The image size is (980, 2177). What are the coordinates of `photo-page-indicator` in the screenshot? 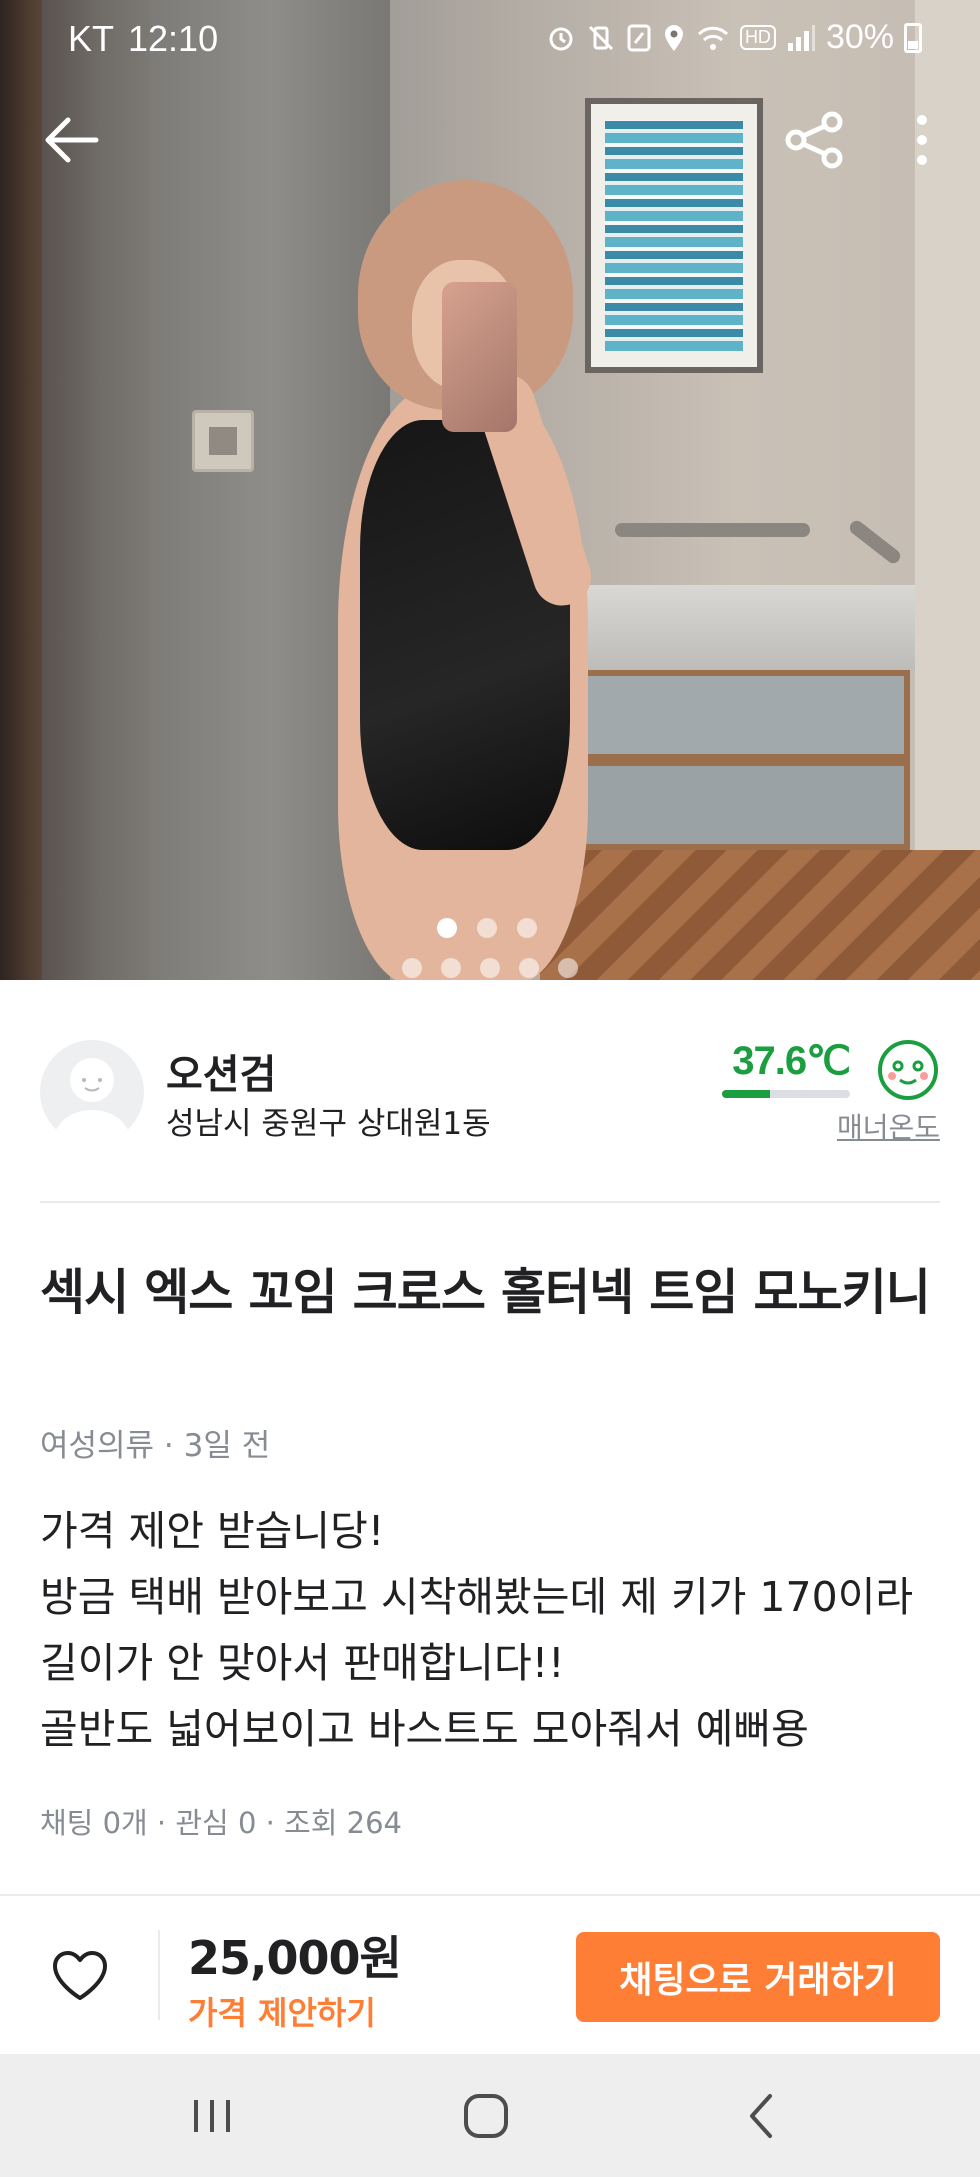 It's located at (487, 928).